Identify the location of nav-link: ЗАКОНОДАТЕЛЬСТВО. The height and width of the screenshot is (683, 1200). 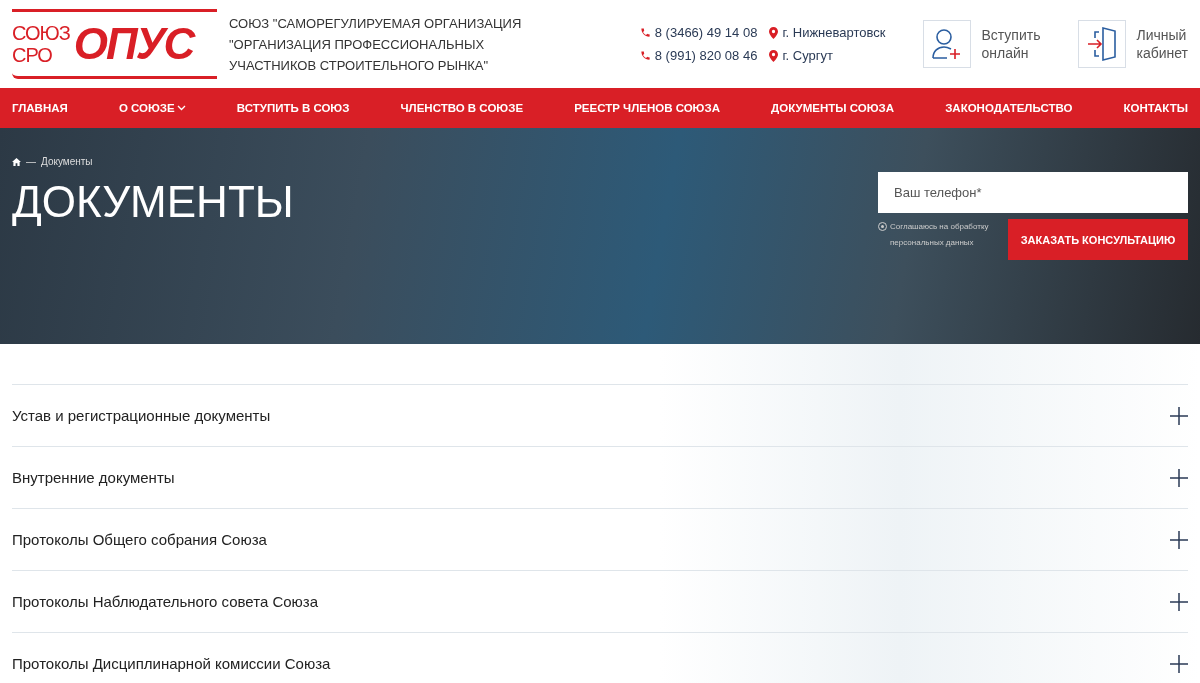
(1009, 108).